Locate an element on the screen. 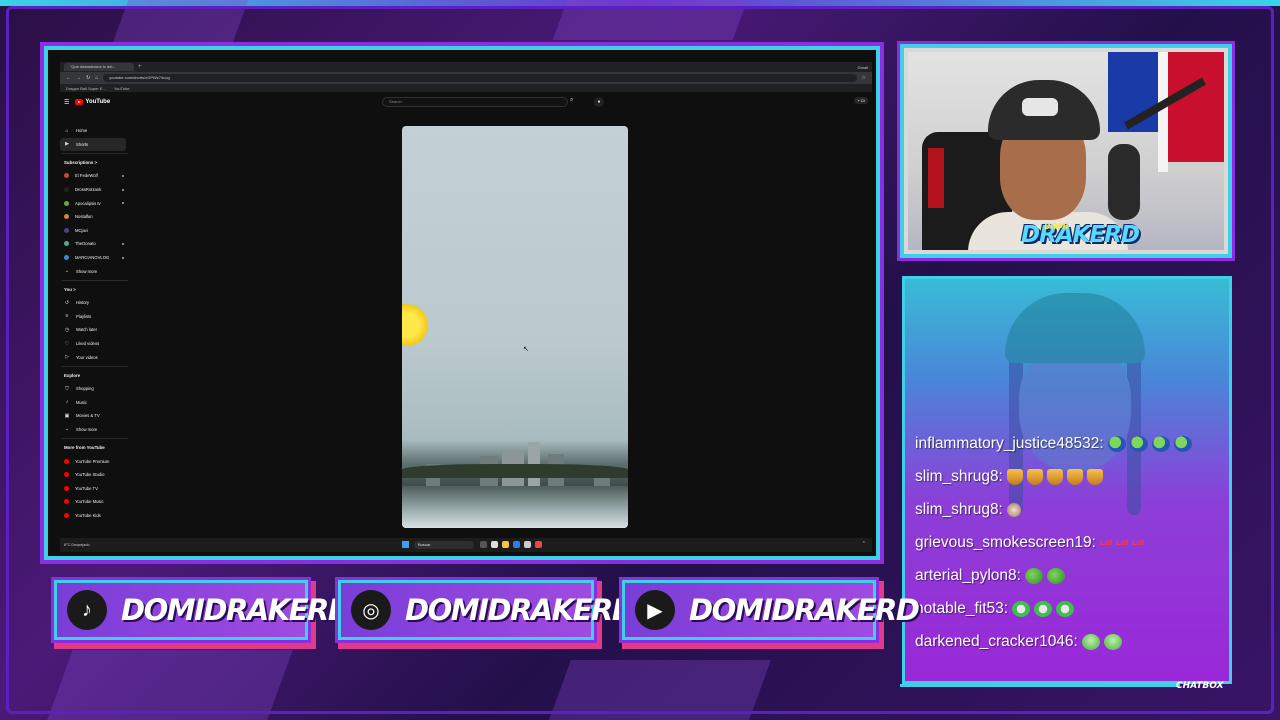 Image resolution: width=1280 pixels, height=720 pixels. subscription-item: MCjavi is located at coordinates (95, 231).